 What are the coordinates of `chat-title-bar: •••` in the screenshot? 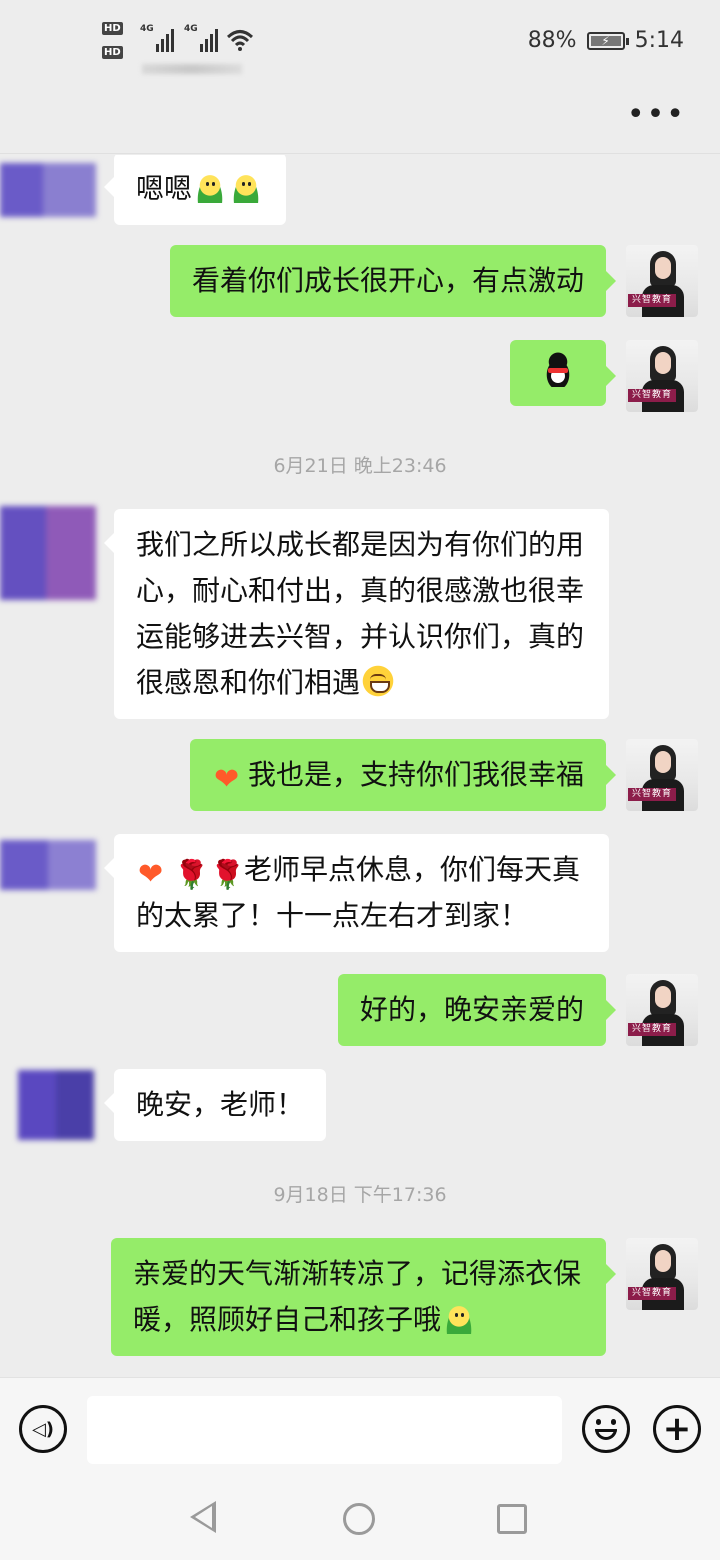 It's located at (360, 119).